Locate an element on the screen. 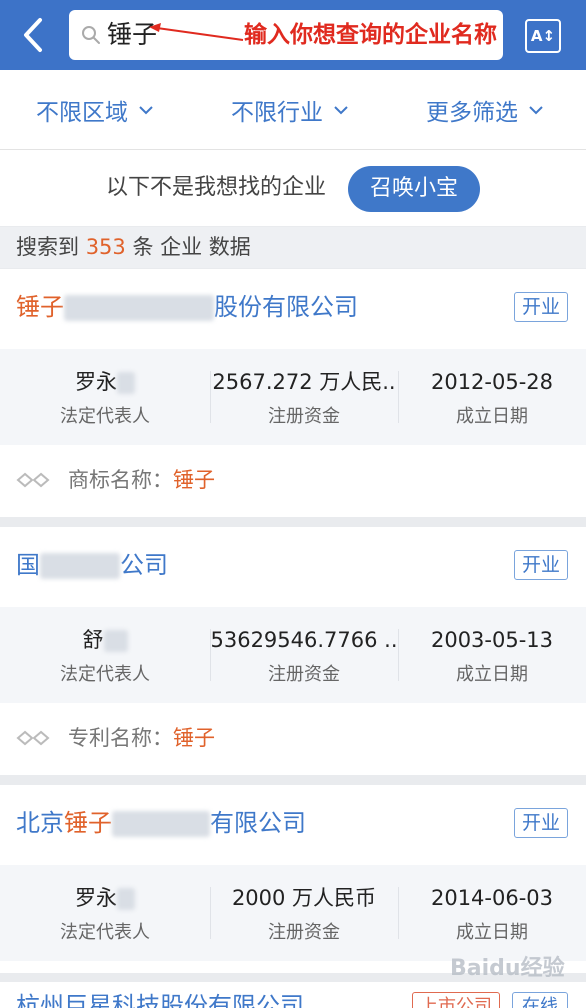 This screenshot has width=586, height=1008. result-prefix: 搜索到 is located at coordinates (51, 247).